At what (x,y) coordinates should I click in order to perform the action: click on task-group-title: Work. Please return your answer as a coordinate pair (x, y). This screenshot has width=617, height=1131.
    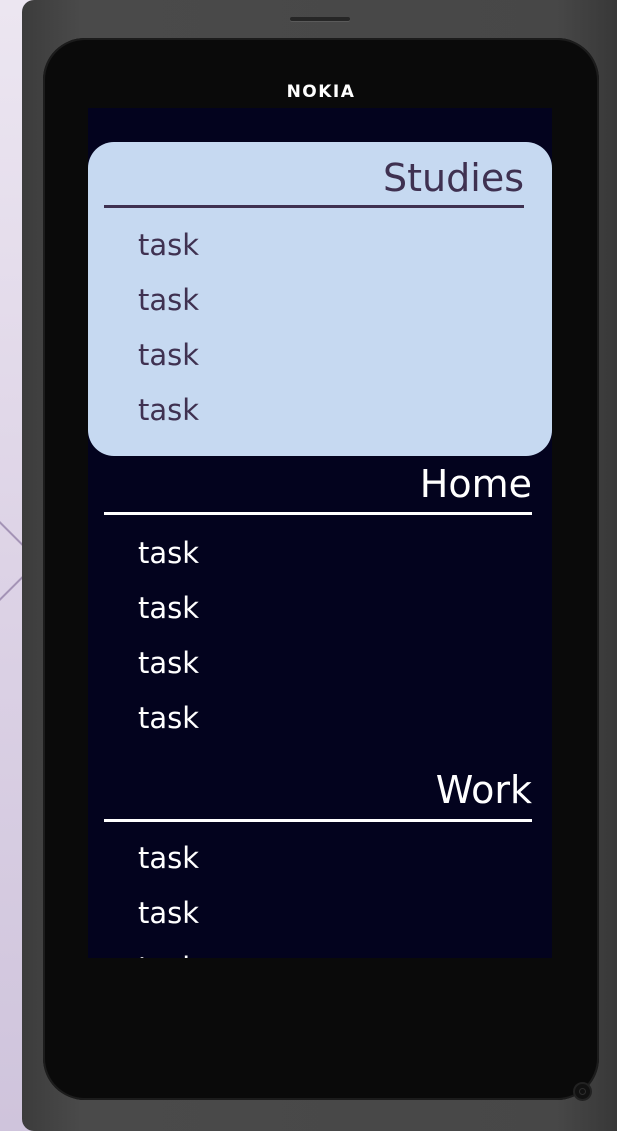
    Looking at the image, I should click on (484, 790).